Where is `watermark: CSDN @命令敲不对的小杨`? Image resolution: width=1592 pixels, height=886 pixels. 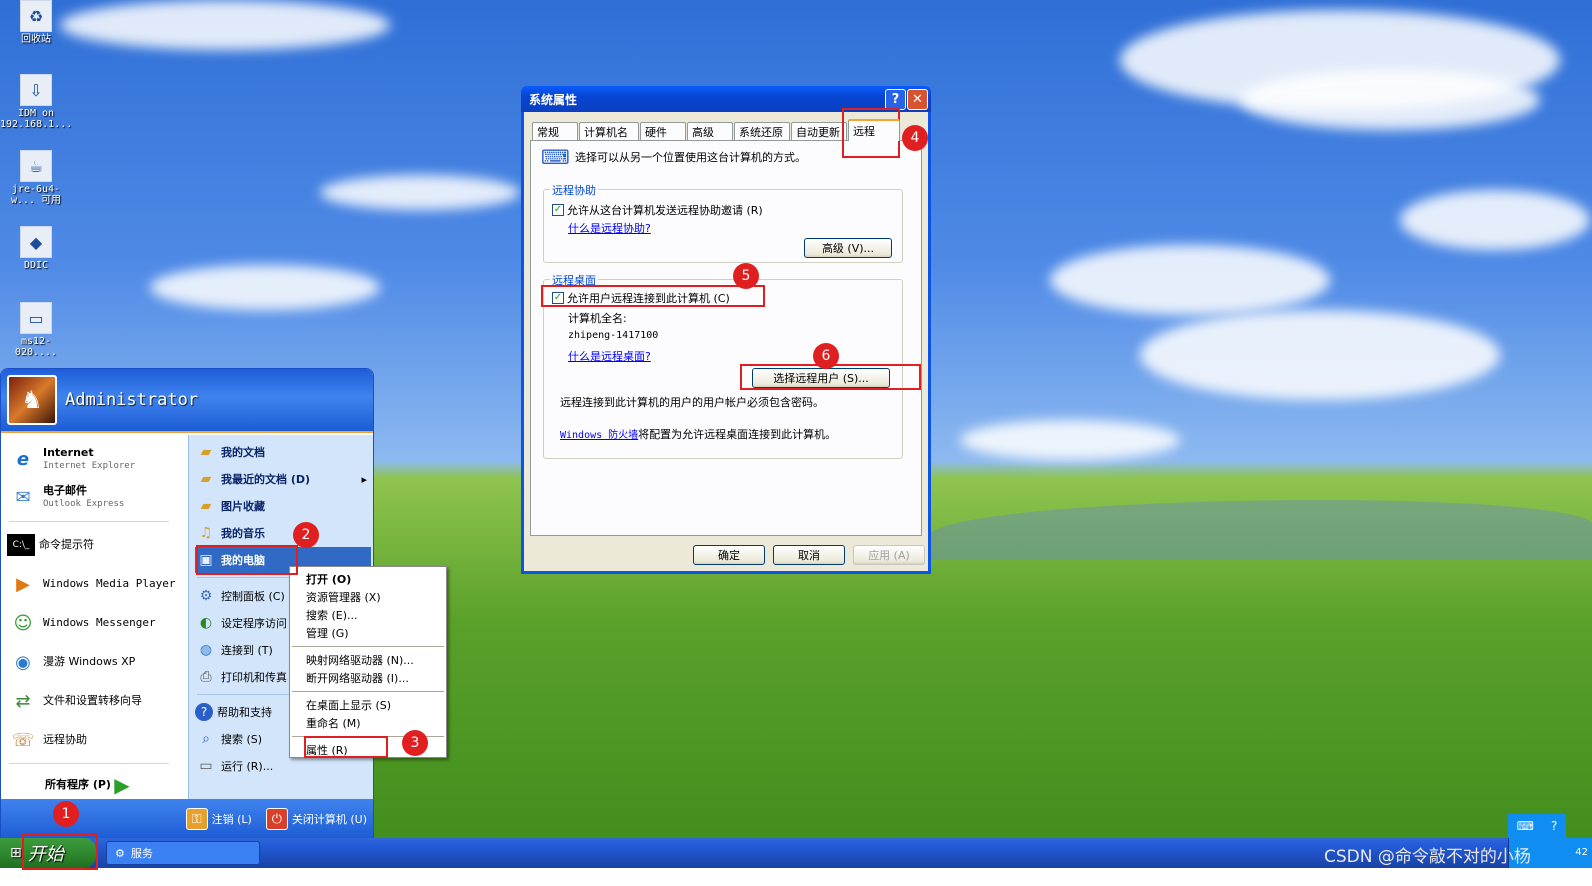 watermark: CSDN @命令敲不对的小杨 is located at coordinates (1427, 857).